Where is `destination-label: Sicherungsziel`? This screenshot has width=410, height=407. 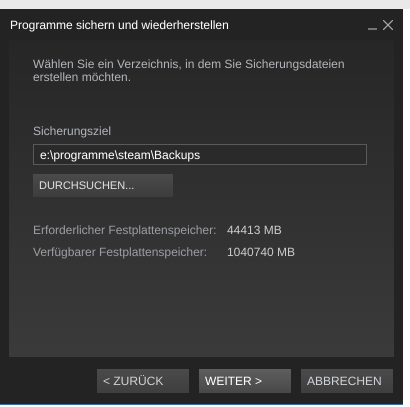
destination-label: Sicherungsziel is located at coordinates (72, 131).